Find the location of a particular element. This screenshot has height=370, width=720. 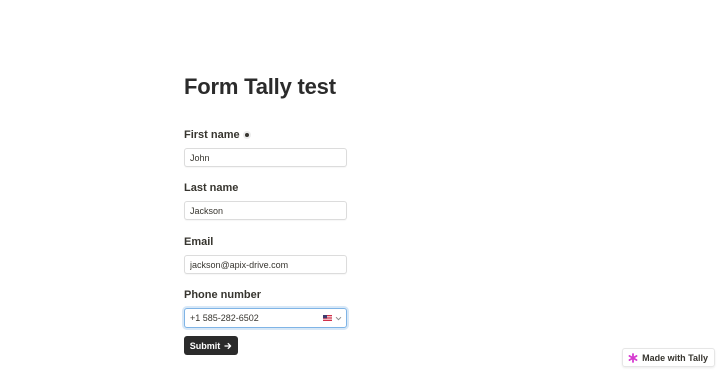

last-name-input is located at coordinates (265, 210).